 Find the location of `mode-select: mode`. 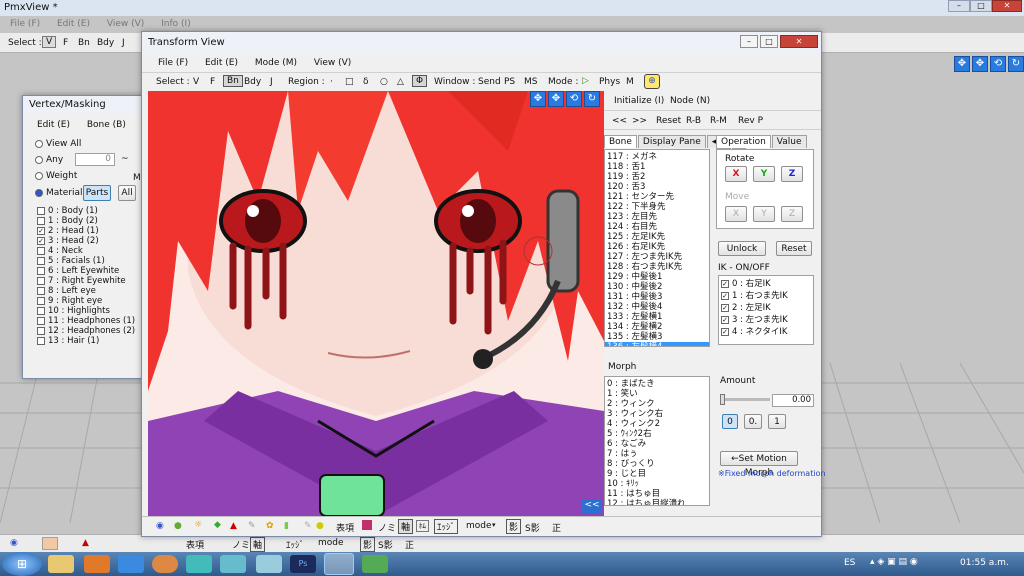

mode-select: mode is located at coordinates (479, 526).